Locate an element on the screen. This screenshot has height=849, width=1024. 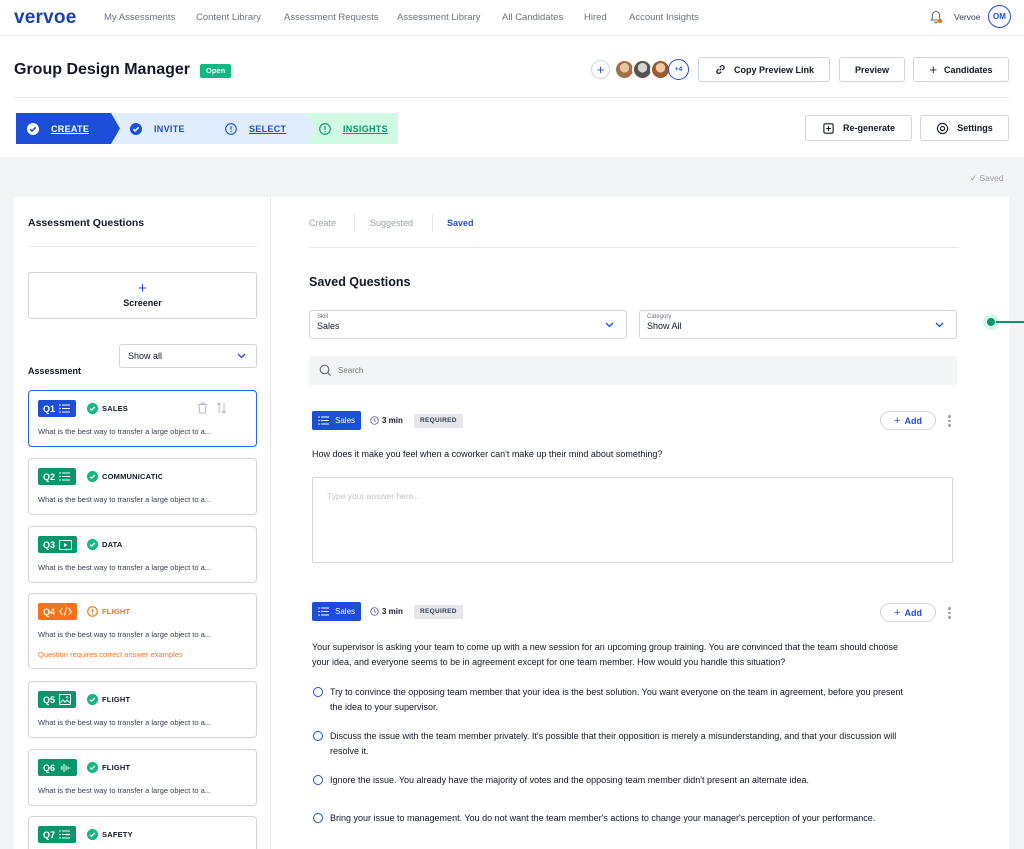
question-card-q7: Q7 SAFETY is located at coordinates (142, 832).